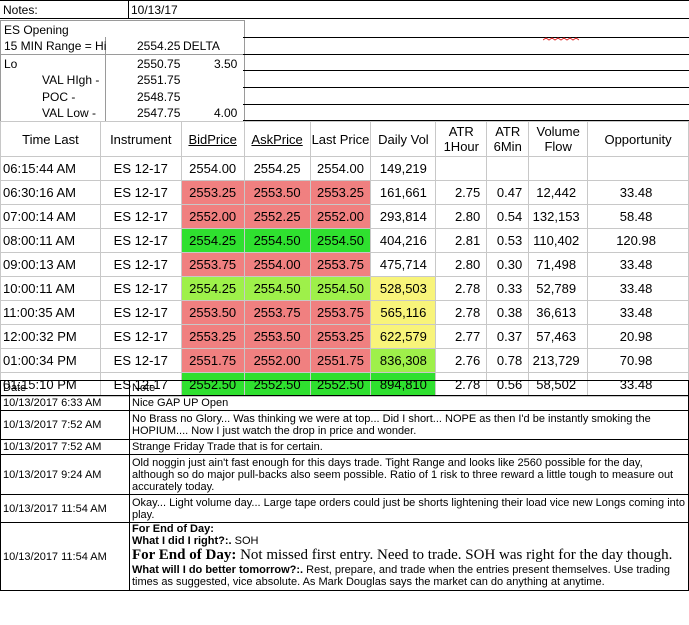 Image resolution: width=689 pixels, height=625 pixels. I want to click on journal-date: 10/13/2017 6:33 AM, so click(65, 403).